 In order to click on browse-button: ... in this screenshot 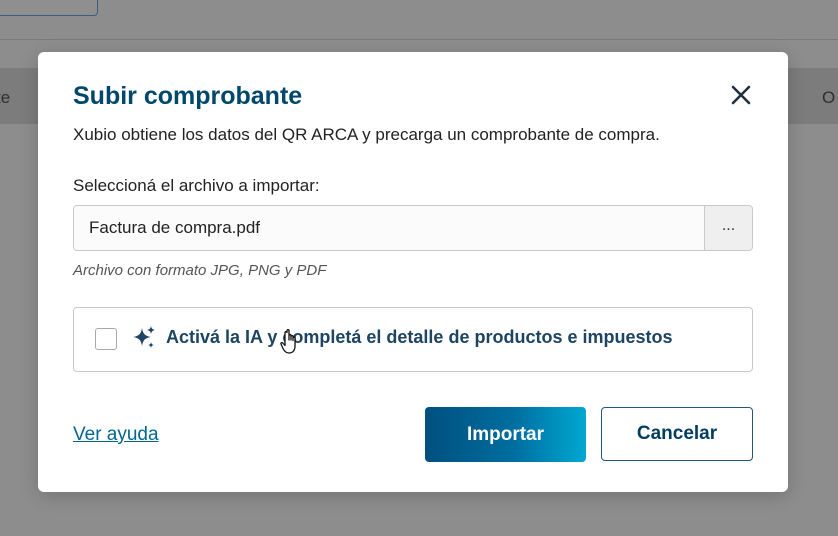, I will do `click(728, 228)`.